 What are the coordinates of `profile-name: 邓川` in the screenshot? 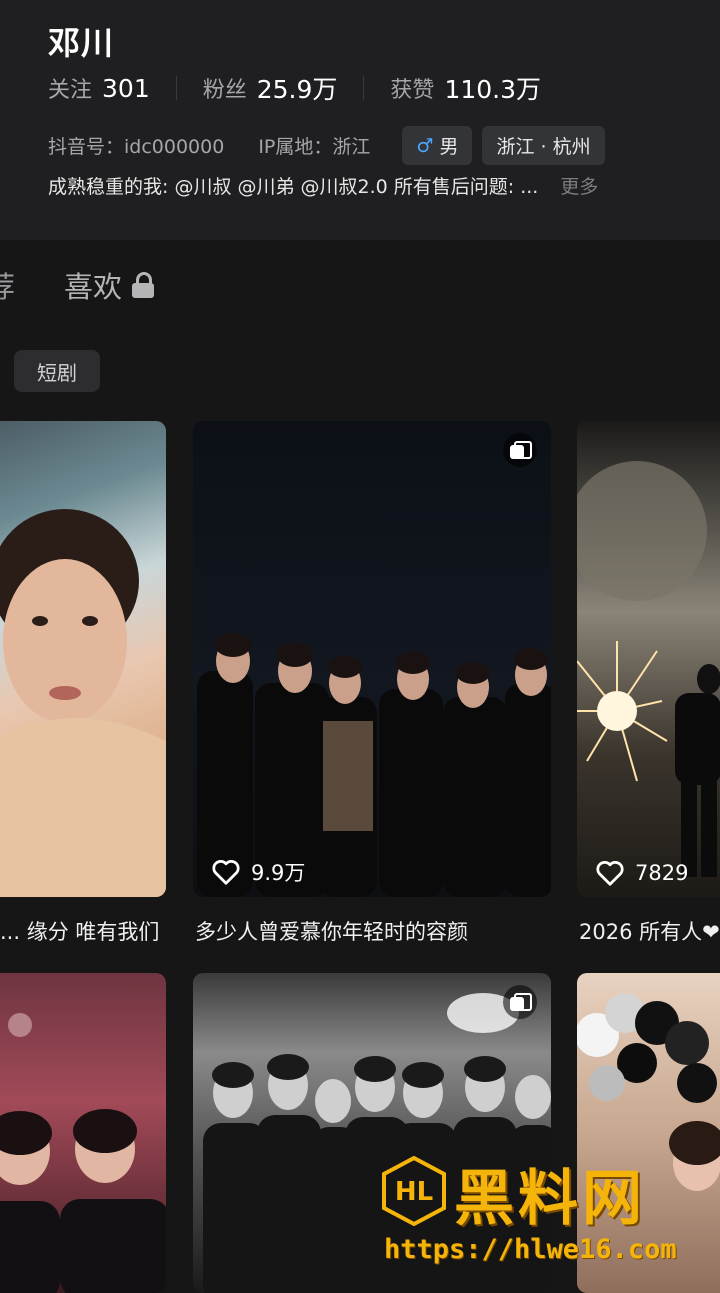 It's located at (81, 43).